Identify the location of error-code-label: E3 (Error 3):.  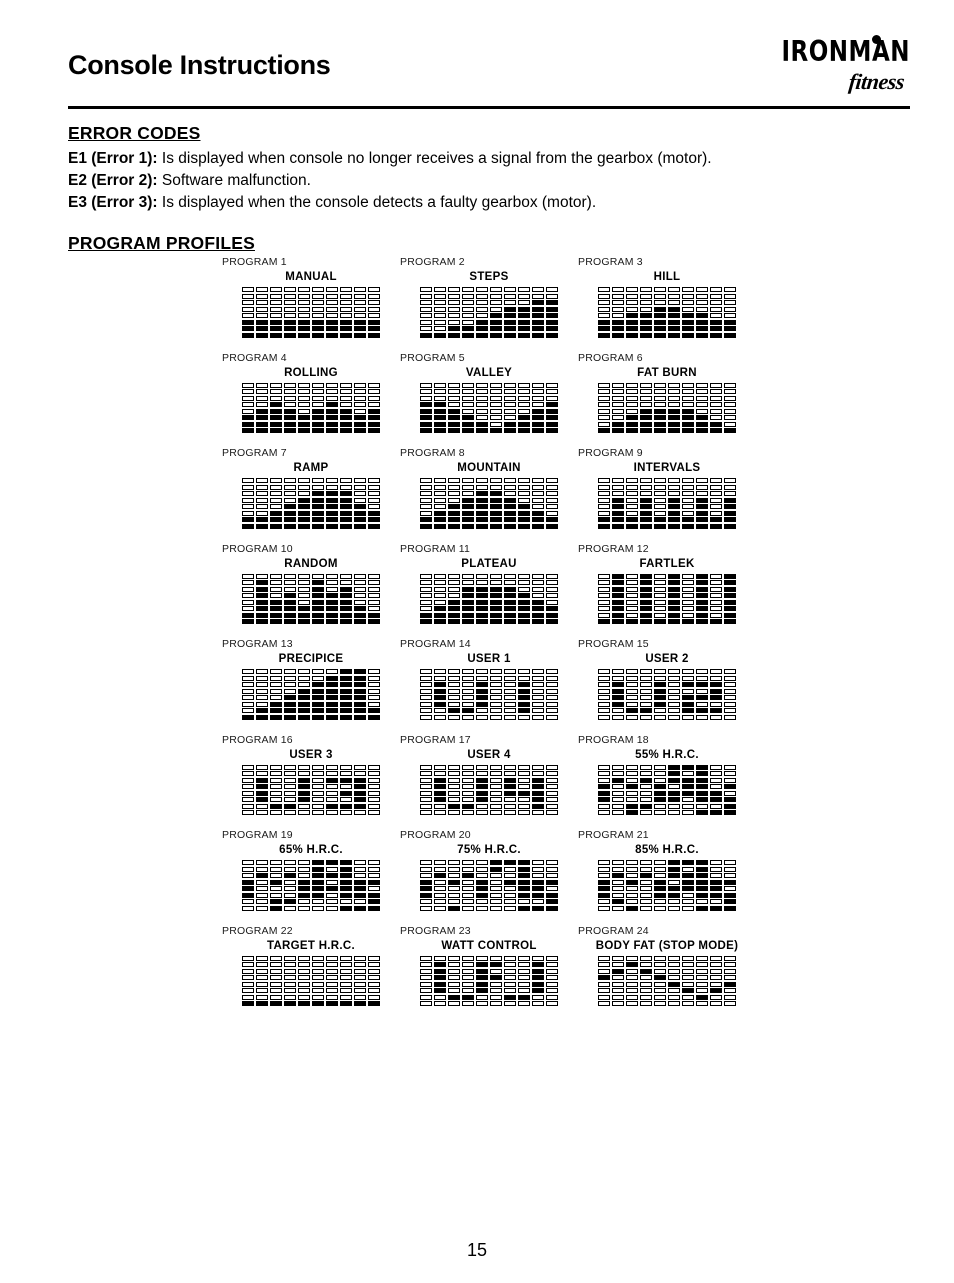
(113, 202).